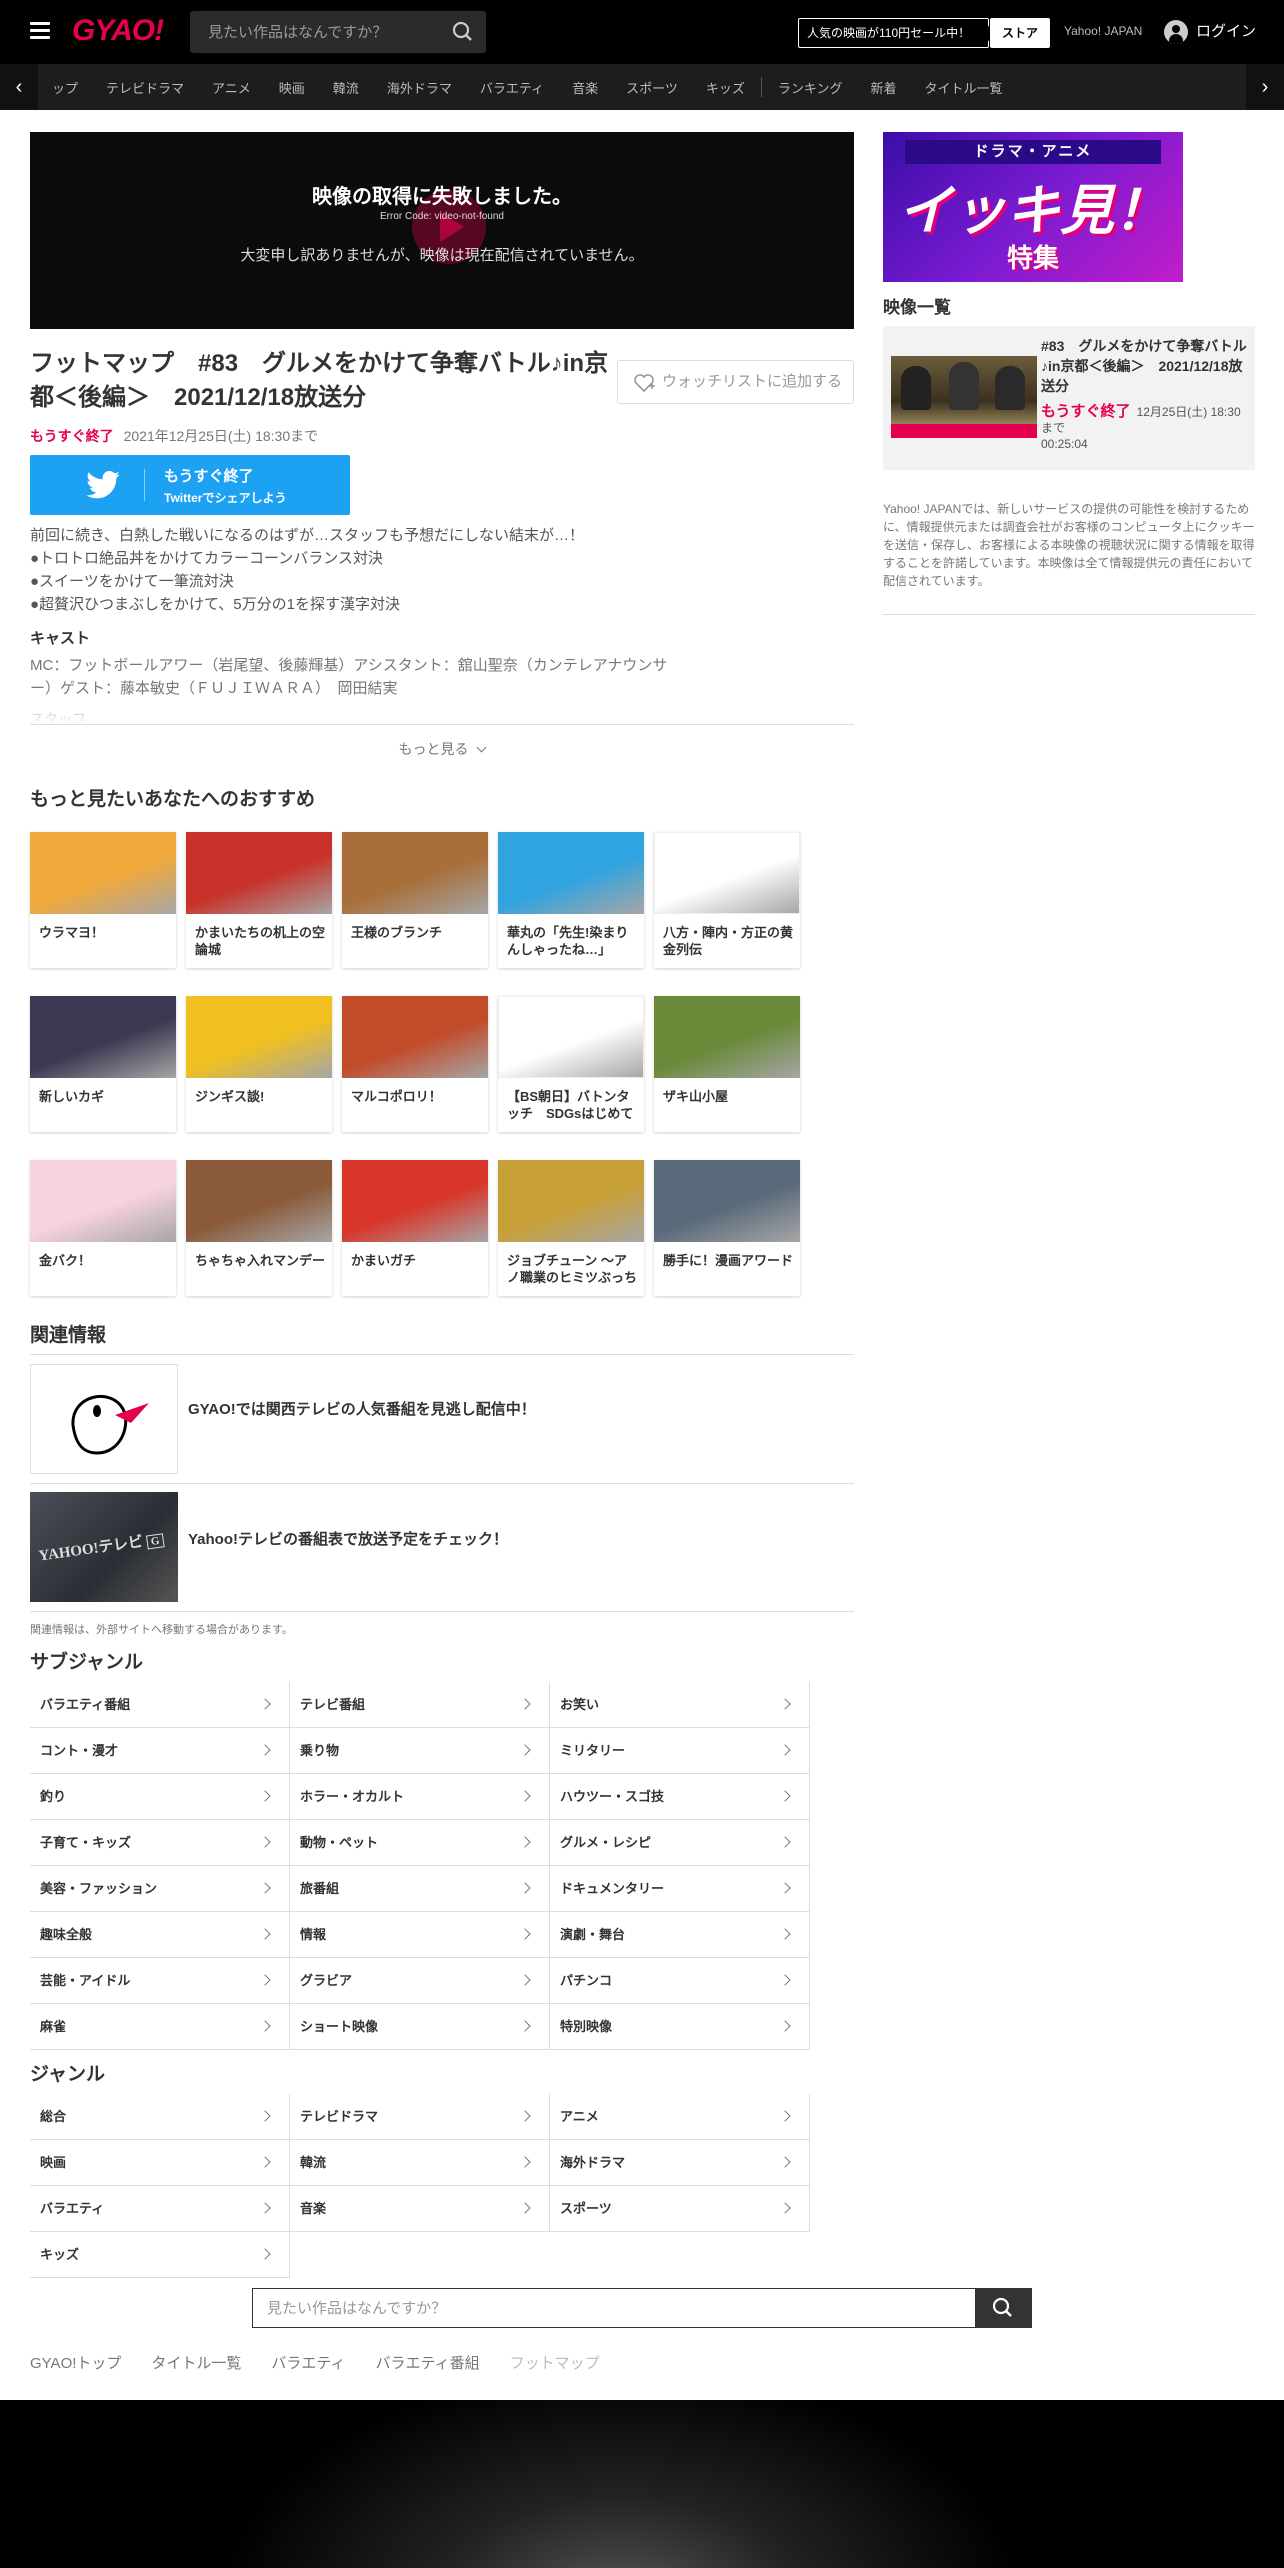  I want to click on genre-item: ドキュメンタリー, so click(680, 1889).